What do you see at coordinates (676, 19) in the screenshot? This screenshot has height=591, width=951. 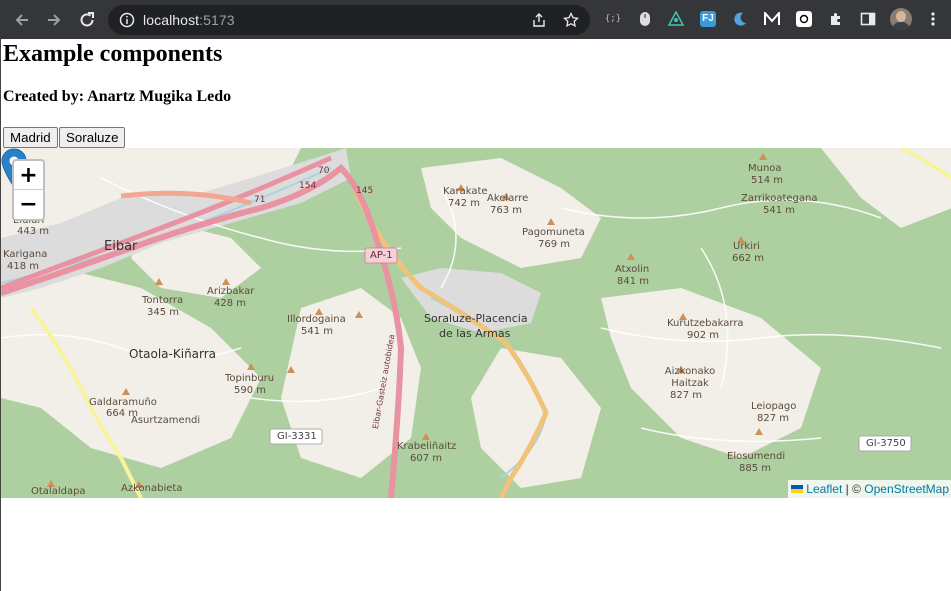 I see `extension-nx-icon` at bounding box center [676, 19].